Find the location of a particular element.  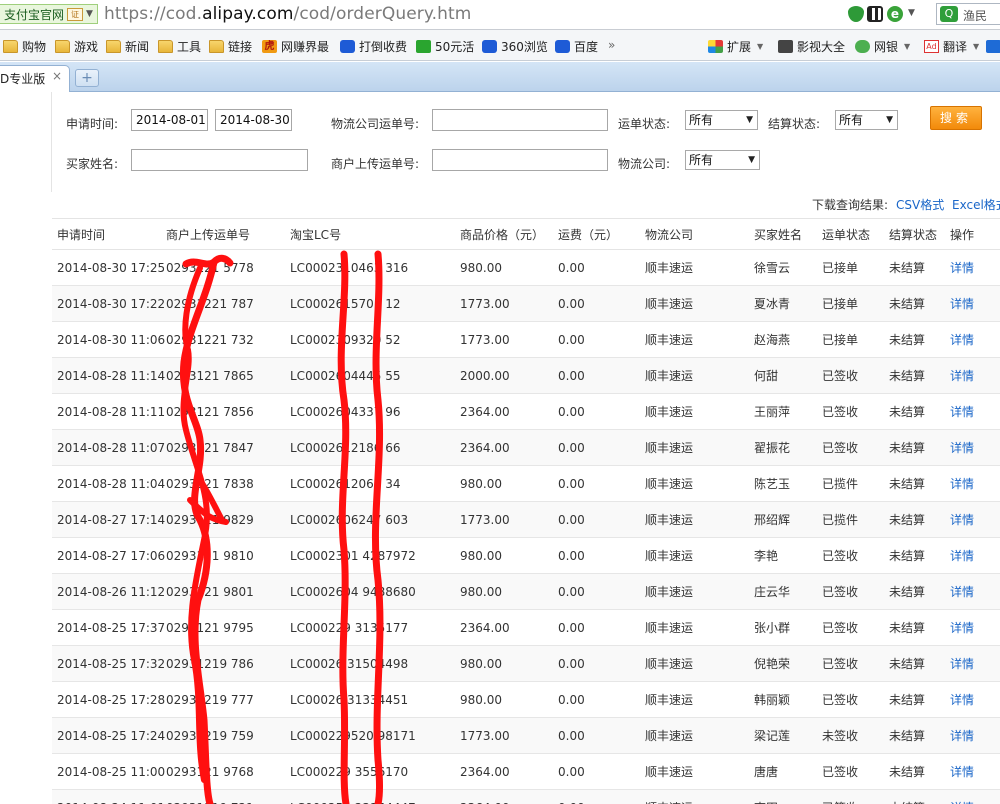

toolbar-label: 扩展 is located at coordinates (739, 46).